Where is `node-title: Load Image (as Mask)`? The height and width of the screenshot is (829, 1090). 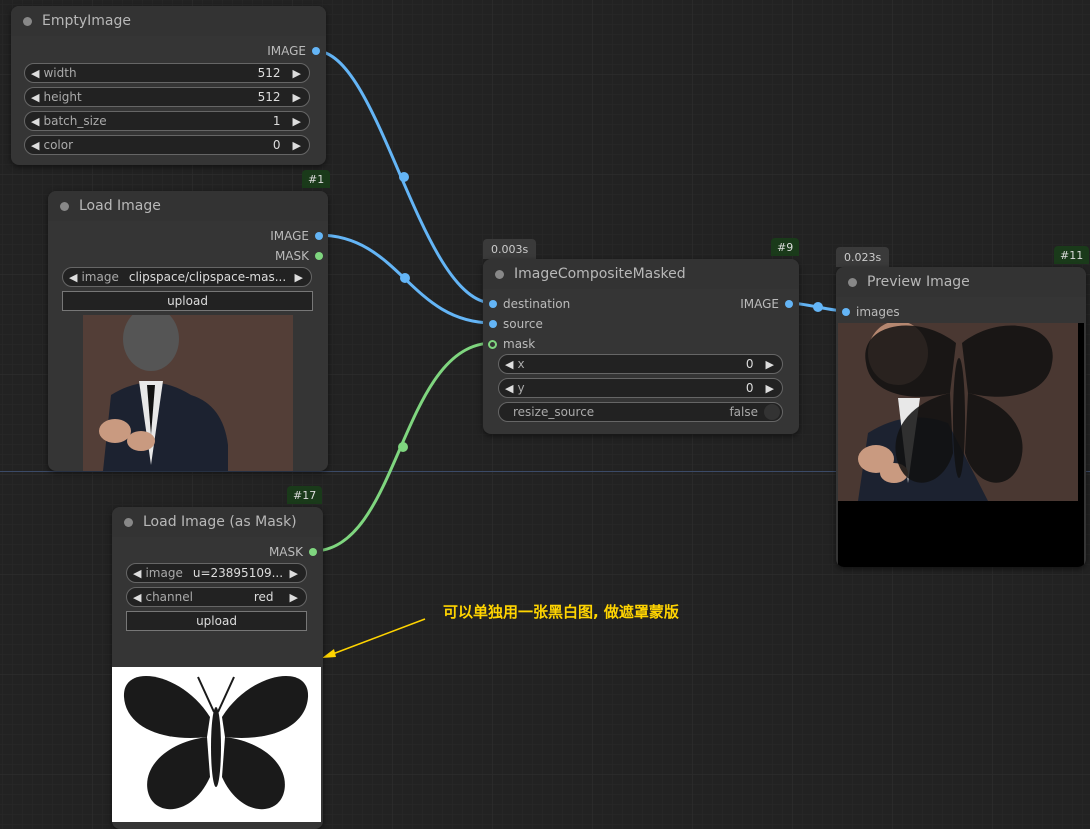
node-title: Load Image (as Mask) is located at coordinates (220, 522).